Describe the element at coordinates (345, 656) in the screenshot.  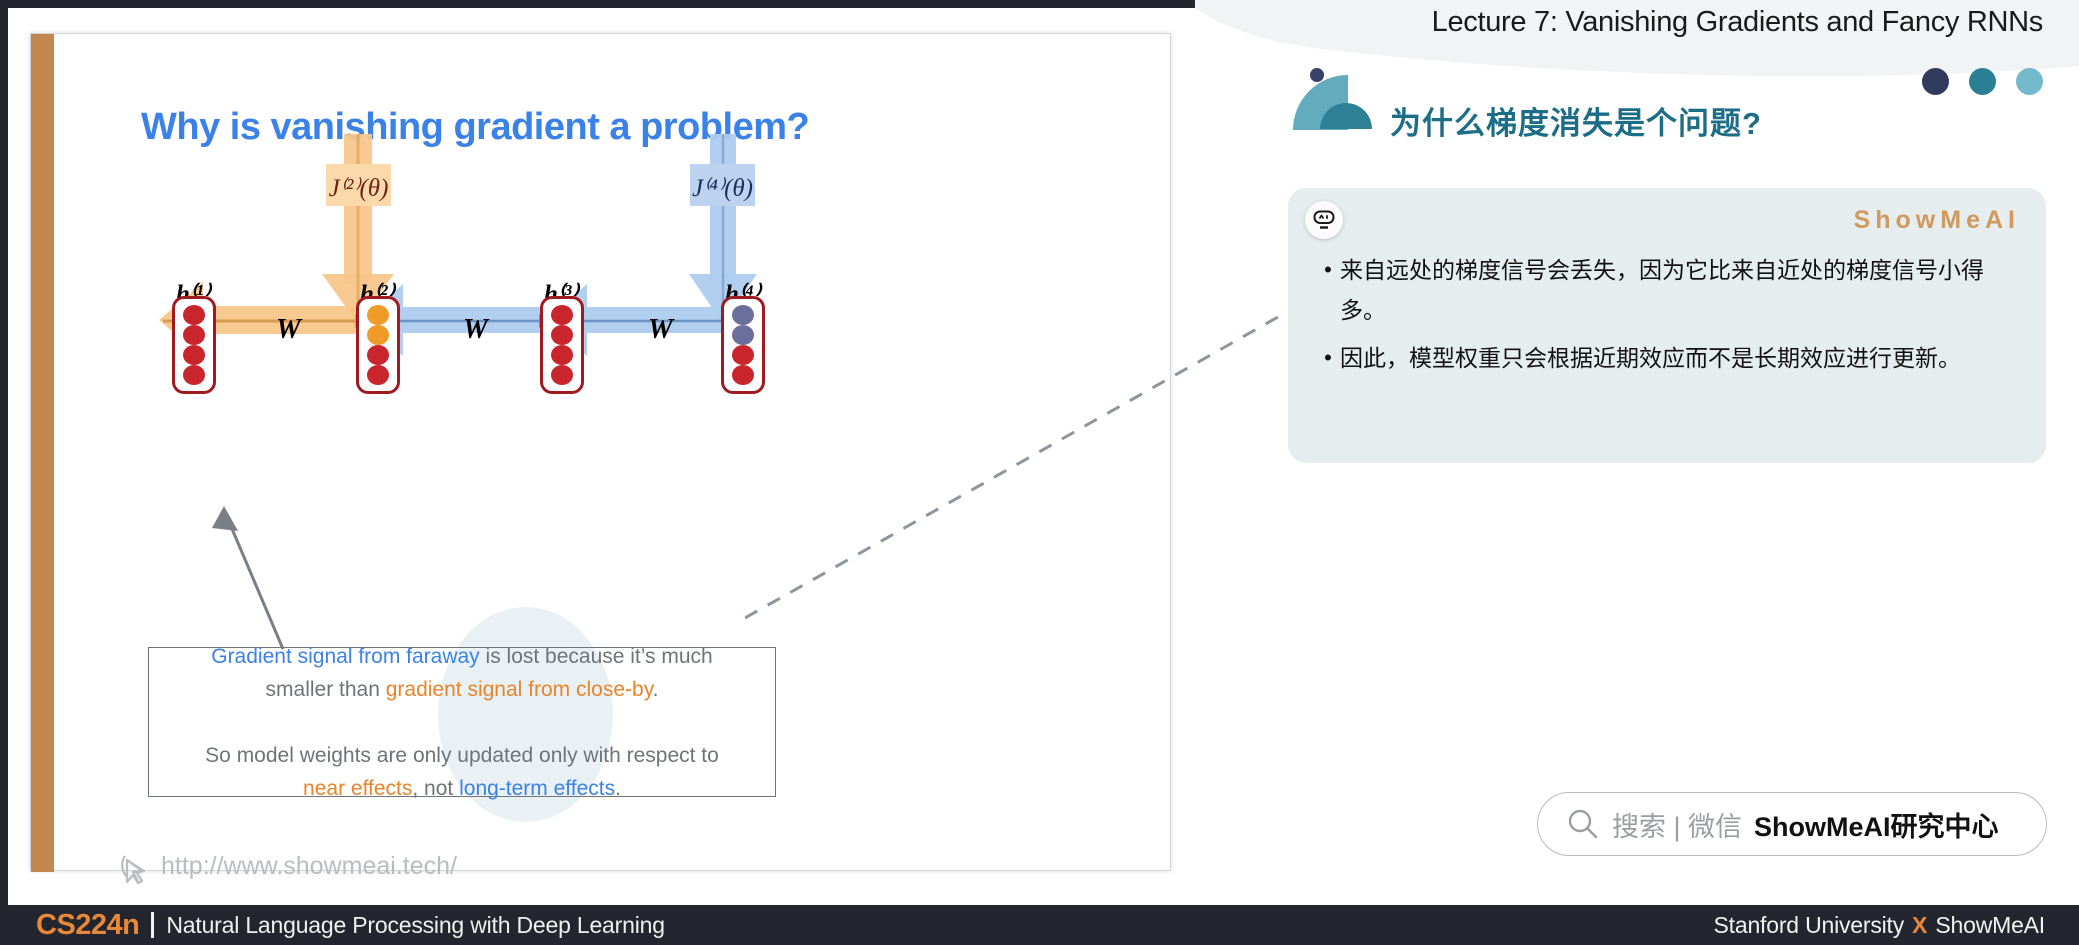
I see `explanation-faraway-text: Gradient signal from faraway` at that location.